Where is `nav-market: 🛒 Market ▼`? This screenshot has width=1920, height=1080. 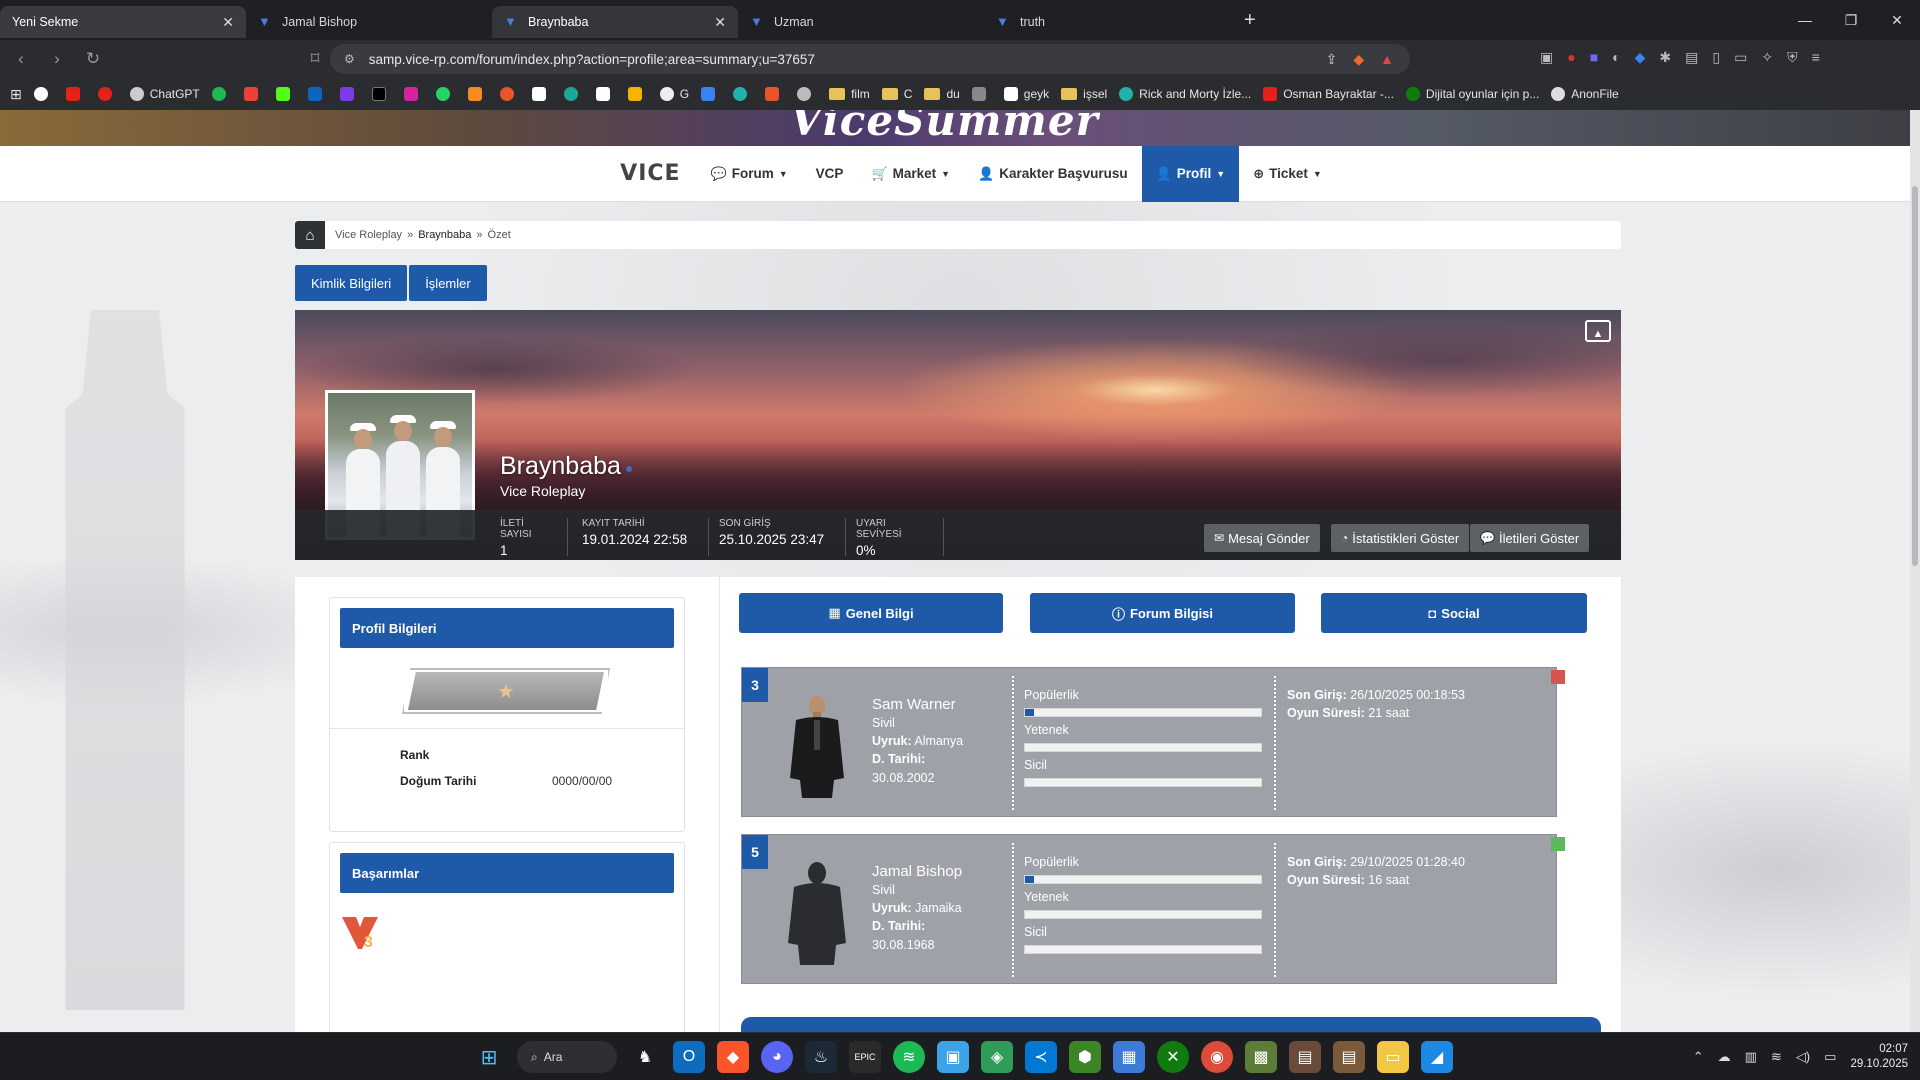 nav-market: 🛒 Market ▼ is located at coordinates (910, 174).